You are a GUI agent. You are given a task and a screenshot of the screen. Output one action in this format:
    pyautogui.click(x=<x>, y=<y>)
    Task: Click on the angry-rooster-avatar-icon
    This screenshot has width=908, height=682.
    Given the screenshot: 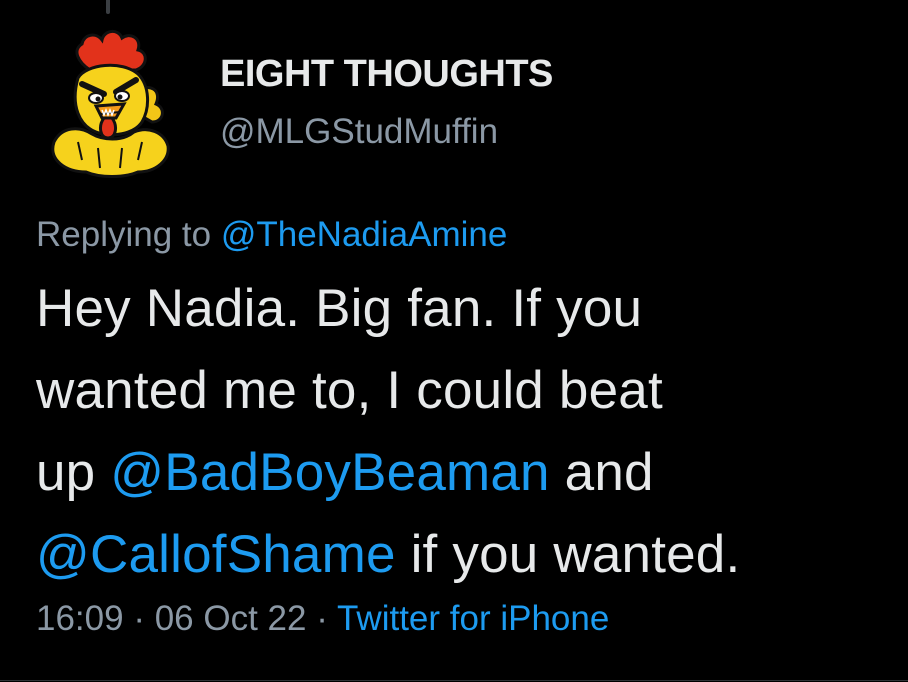 What is the action you would take?
    pyautogui.click(x=110, y=104)
    